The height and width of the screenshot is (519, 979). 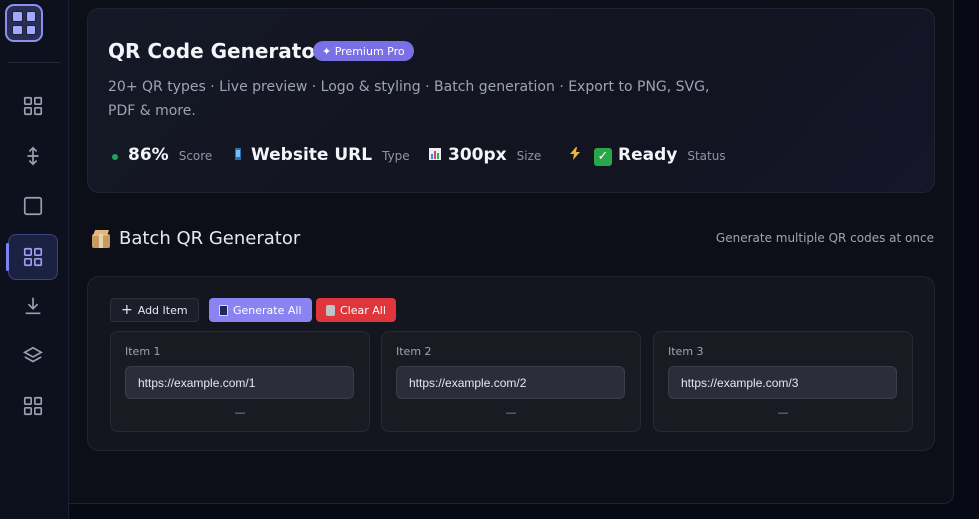 I want to click on stat-size: 300px Size, so click(x=484, y=156).